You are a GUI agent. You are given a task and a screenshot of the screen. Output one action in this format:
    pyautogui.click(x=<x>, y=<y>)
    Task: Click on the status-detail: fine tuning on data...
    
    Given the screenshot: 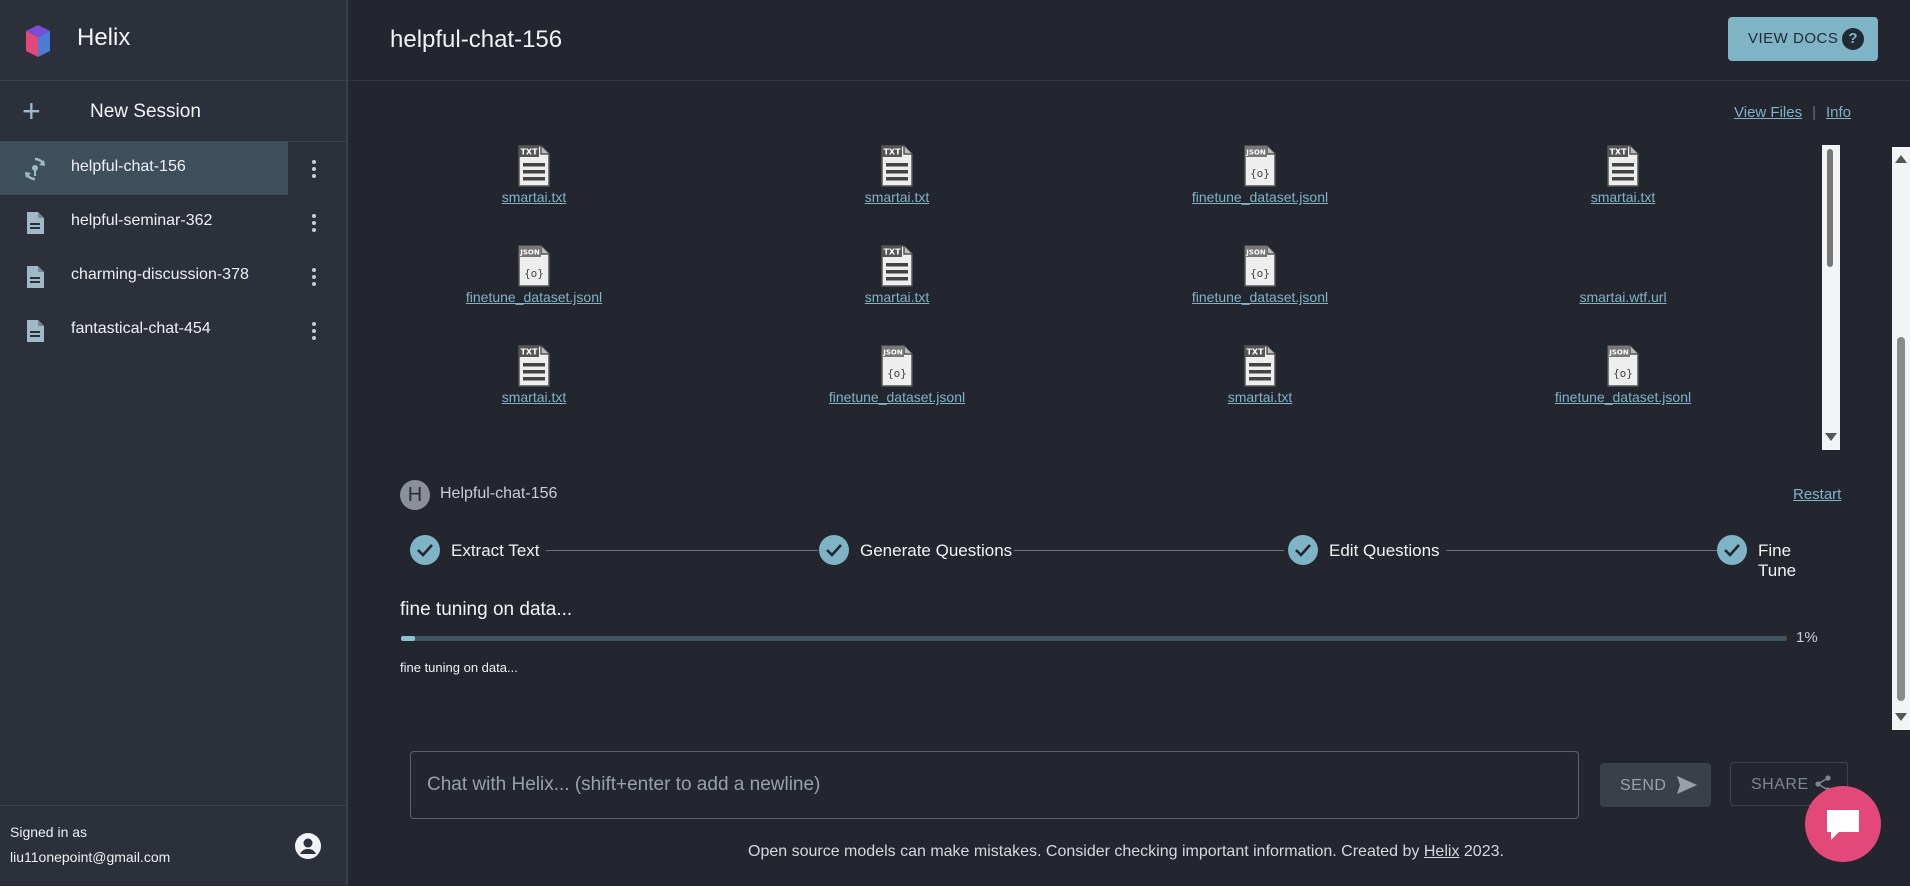 What is the action you would take?
    pyautogui.click(x=459, y=667)
    